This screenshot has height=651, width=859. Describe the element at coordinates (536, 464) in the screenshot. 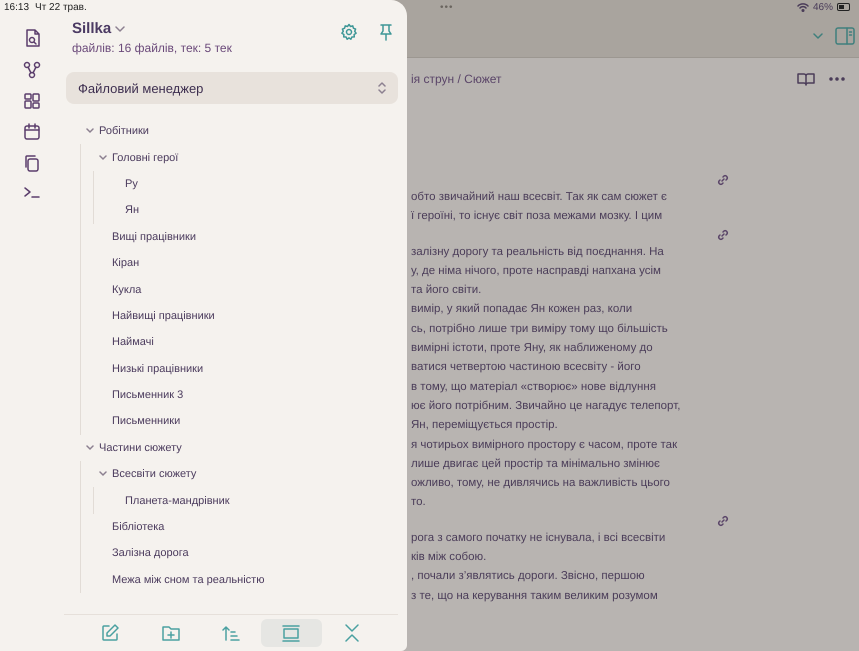

I see `note-text-line: лише двигає цей простір та мінімально змінює` at that location.